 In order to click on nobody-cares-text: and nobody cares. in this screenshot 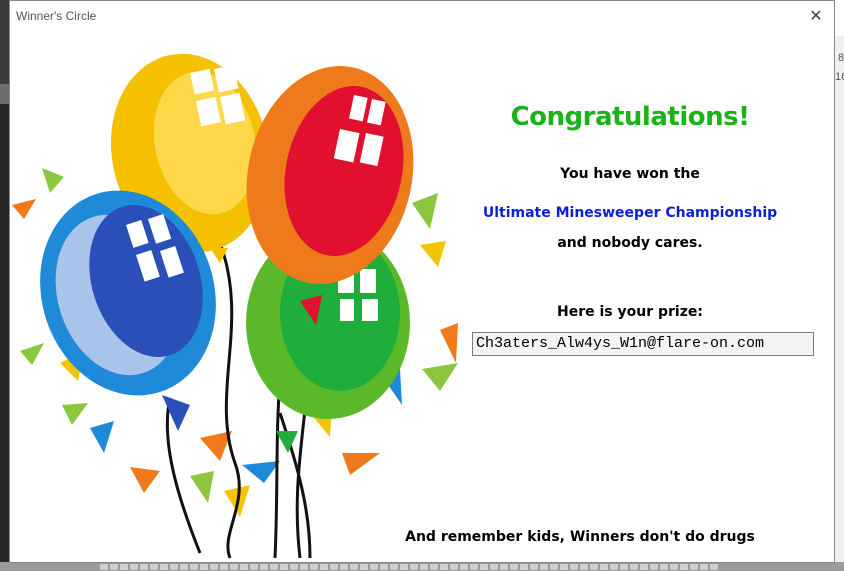, I will do `click(630, 243)`.